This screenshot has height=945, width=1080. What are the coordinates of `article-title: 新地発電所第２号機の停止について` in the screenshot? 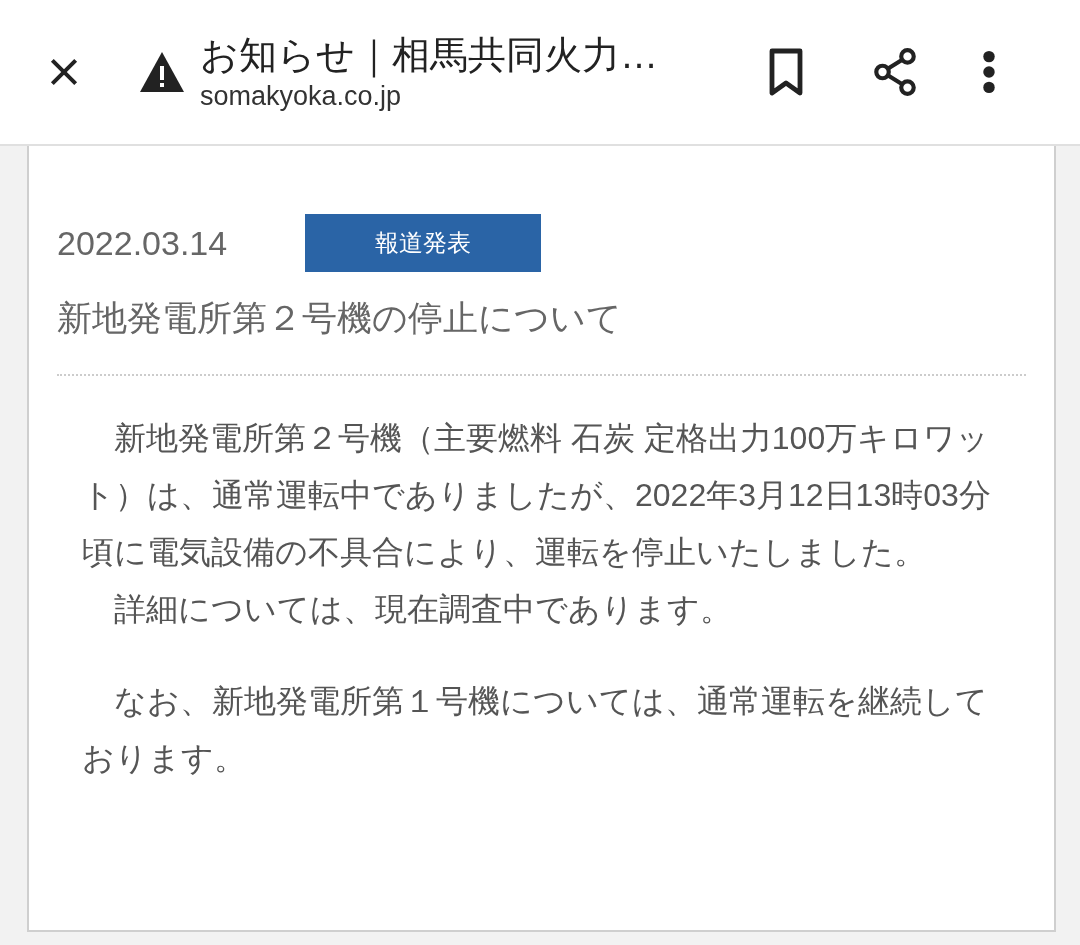 It's located at (340, 318).